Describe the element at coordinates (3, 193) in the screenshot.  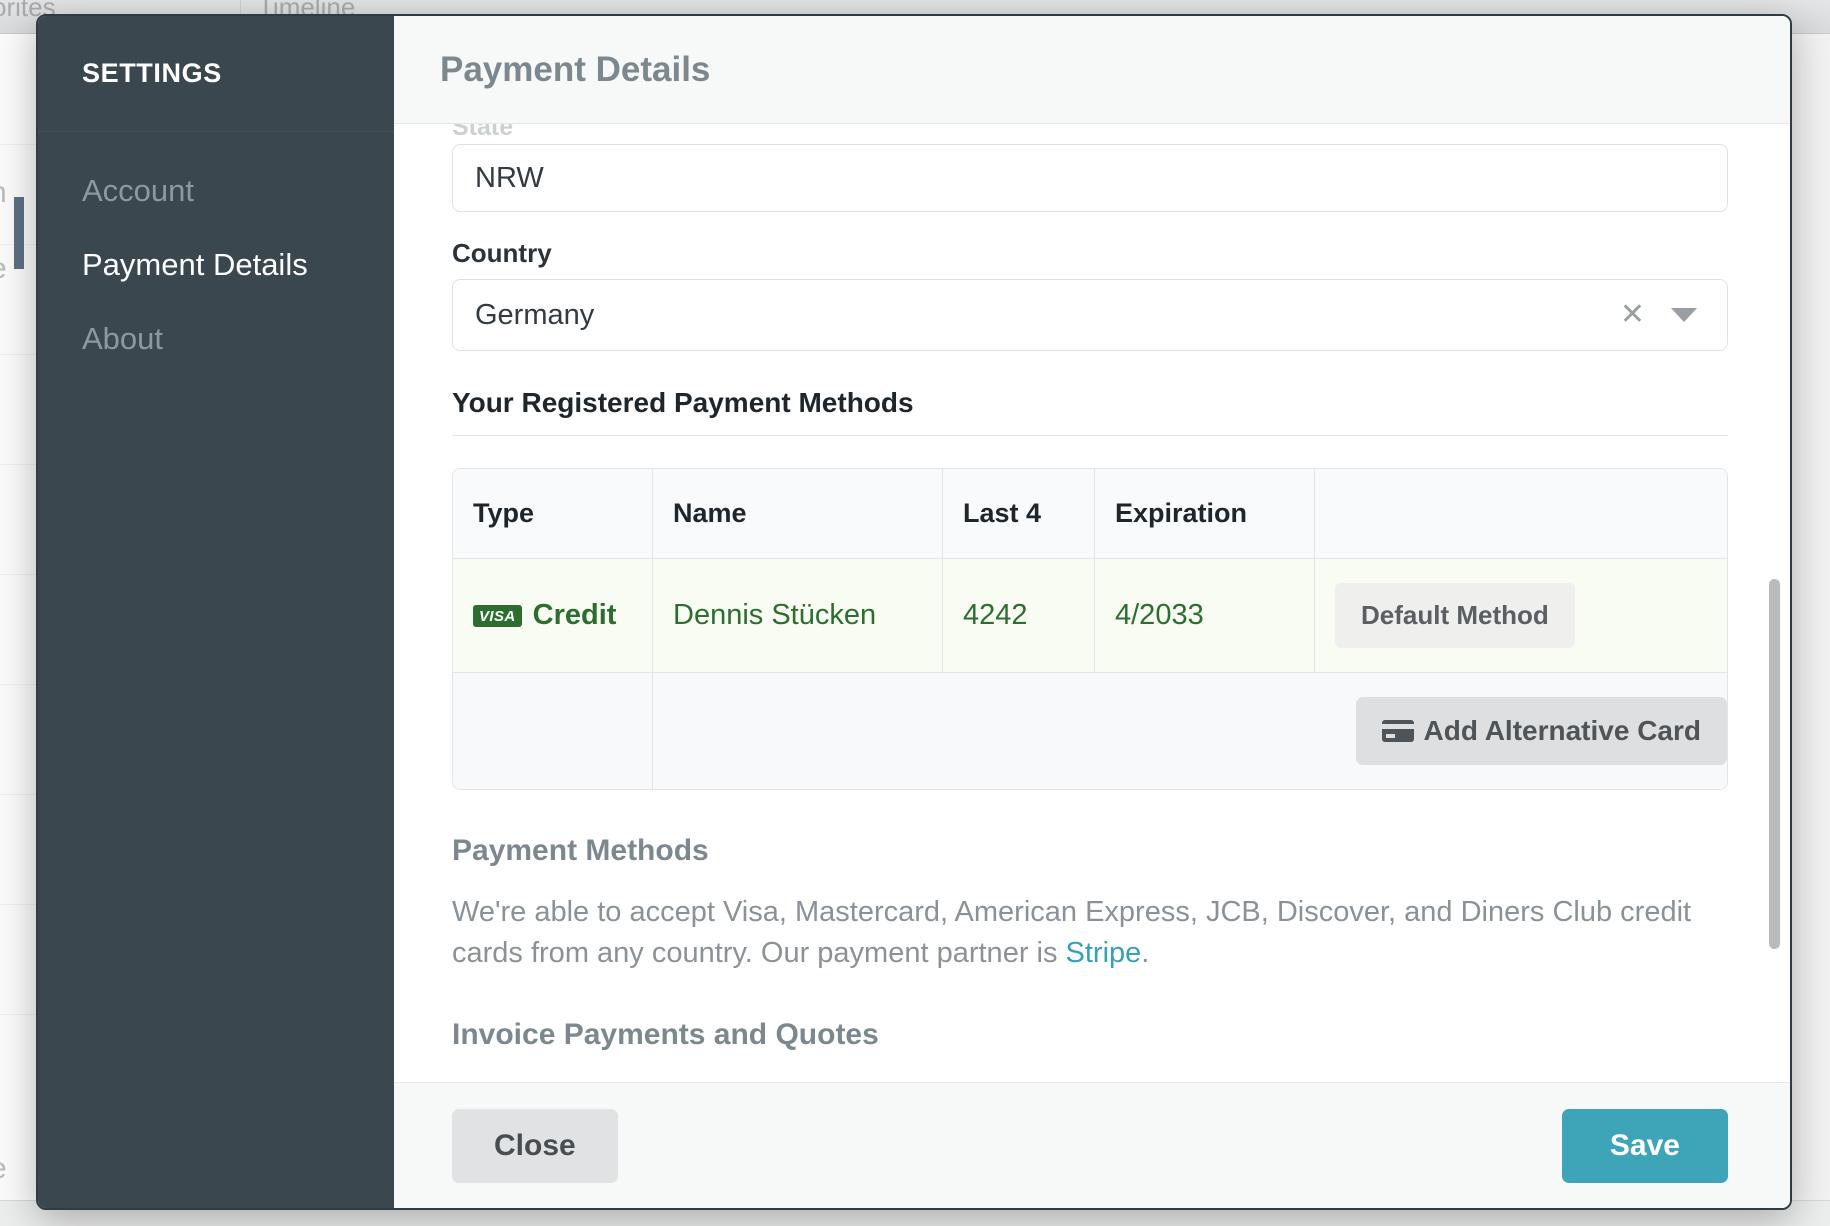
I see `background-fragment-text: n` at that location.